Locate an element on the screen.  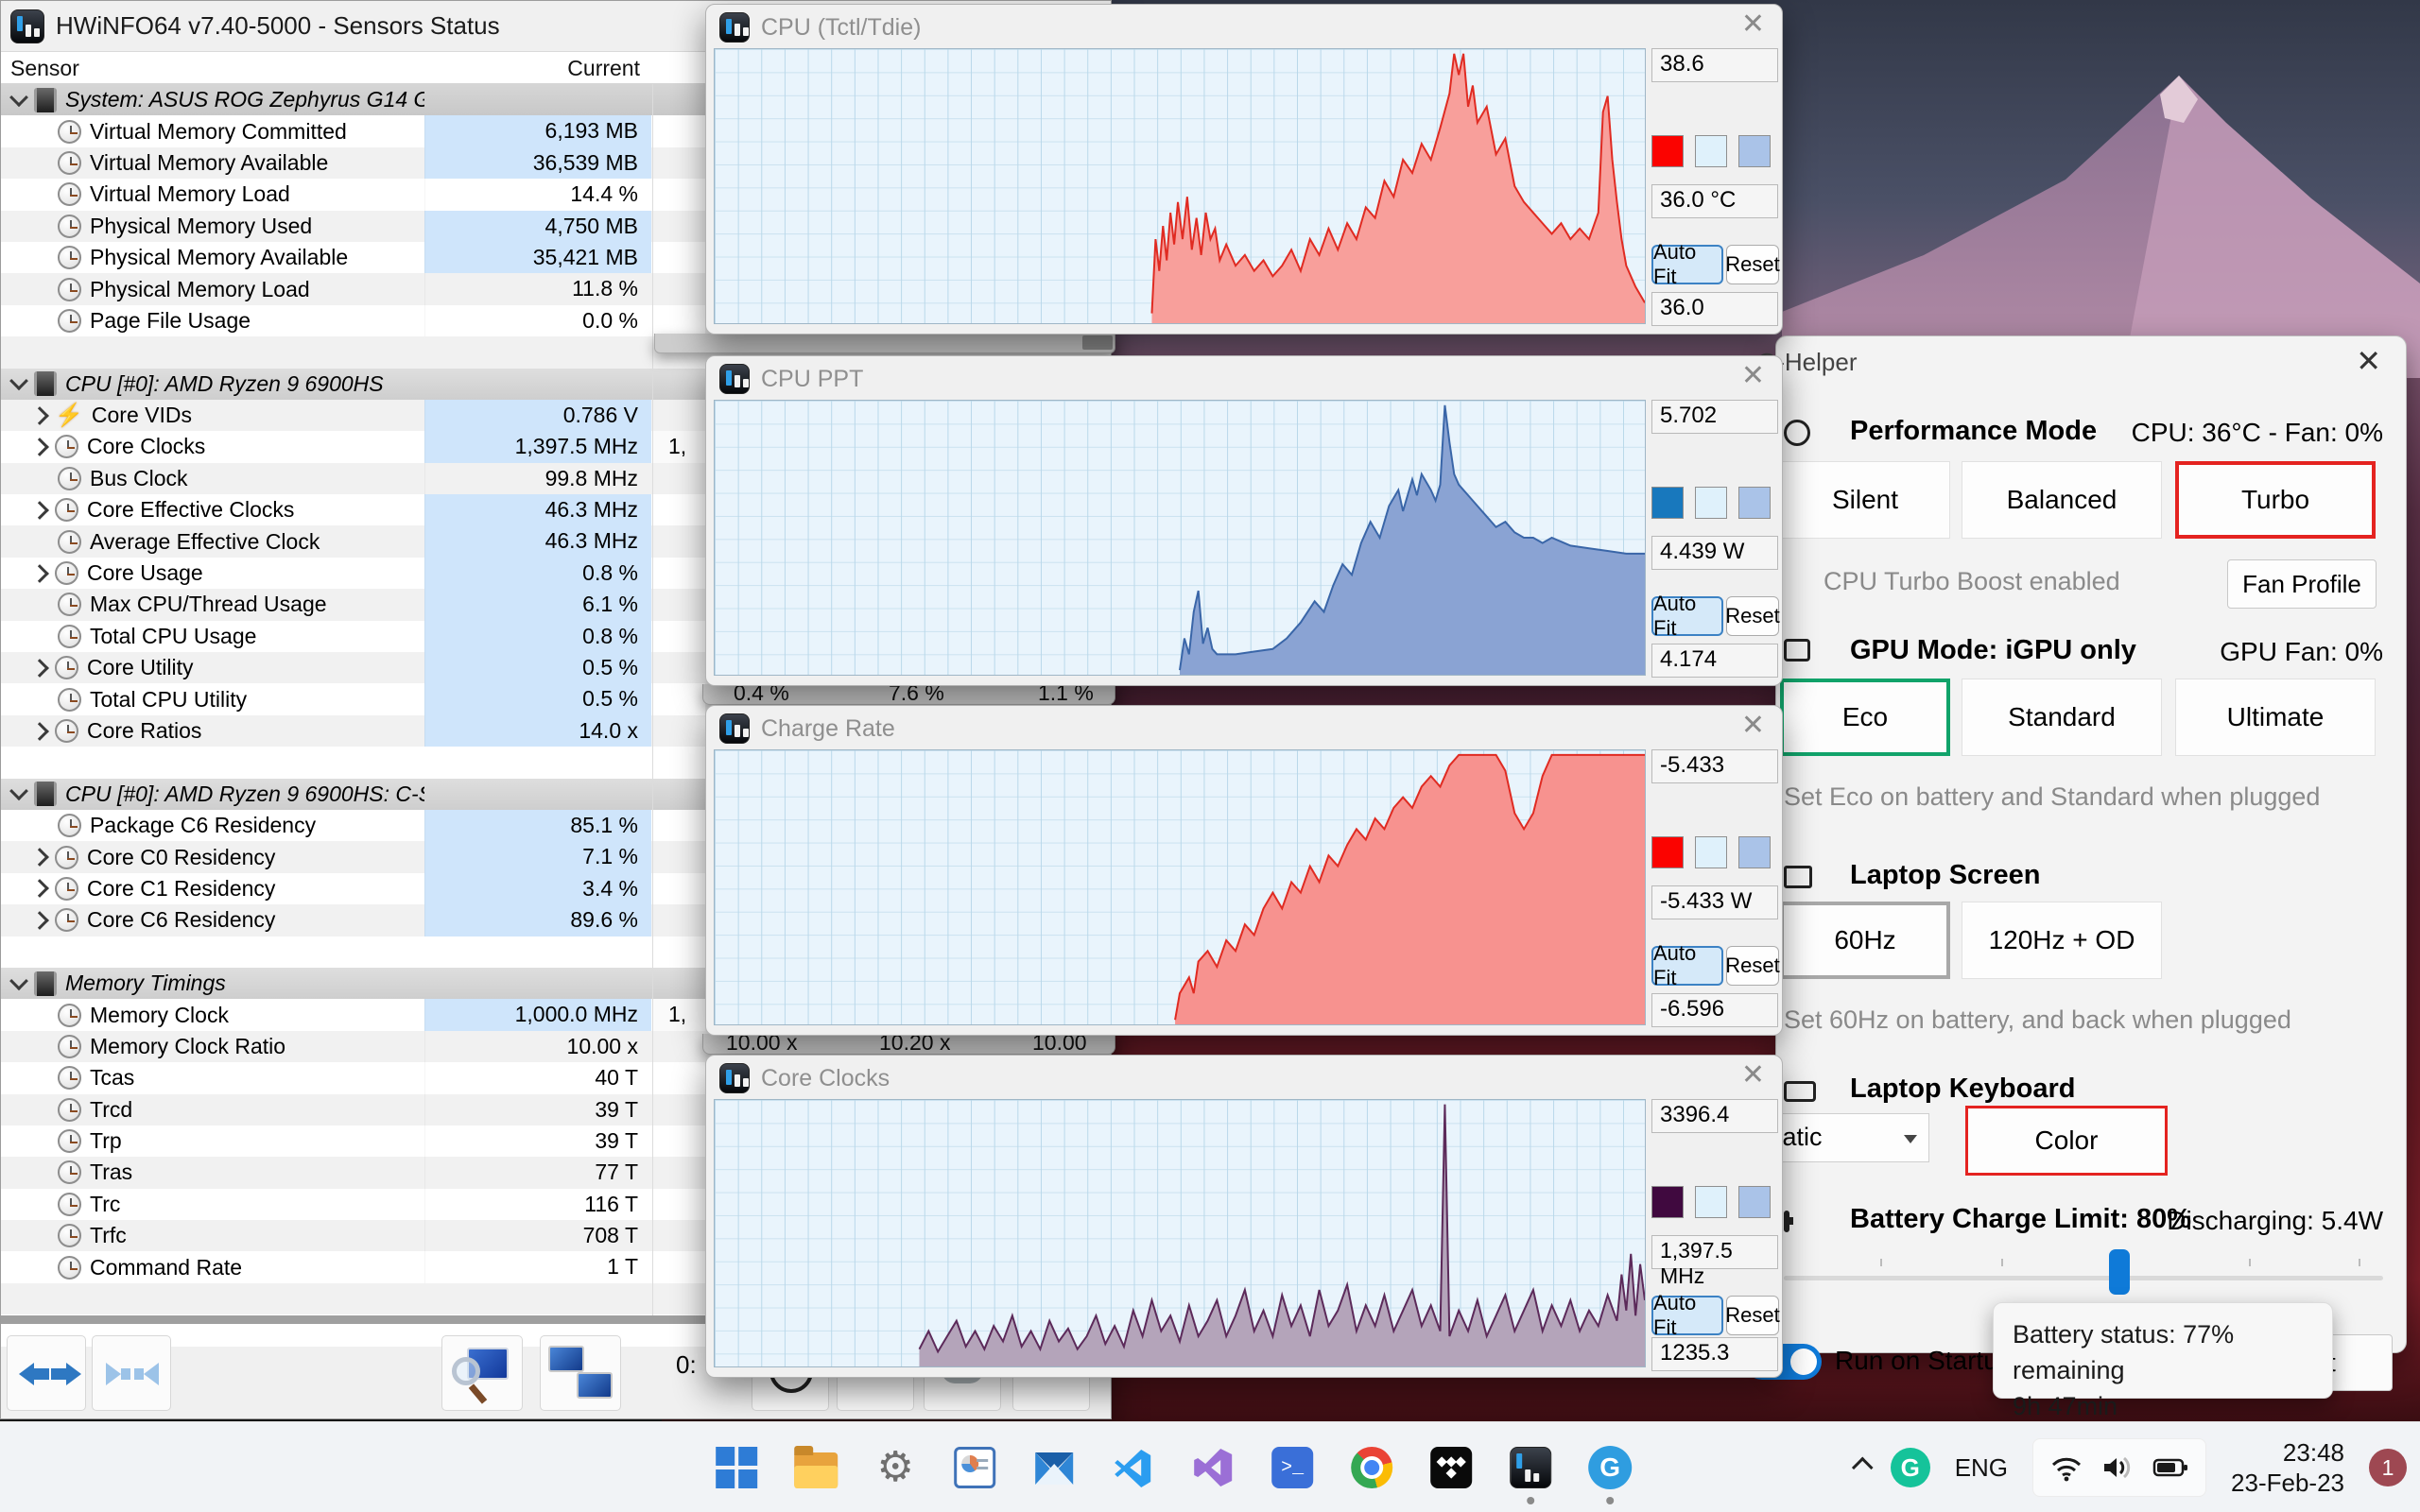
screen-capture-button is located at coordinates (482, 1373).